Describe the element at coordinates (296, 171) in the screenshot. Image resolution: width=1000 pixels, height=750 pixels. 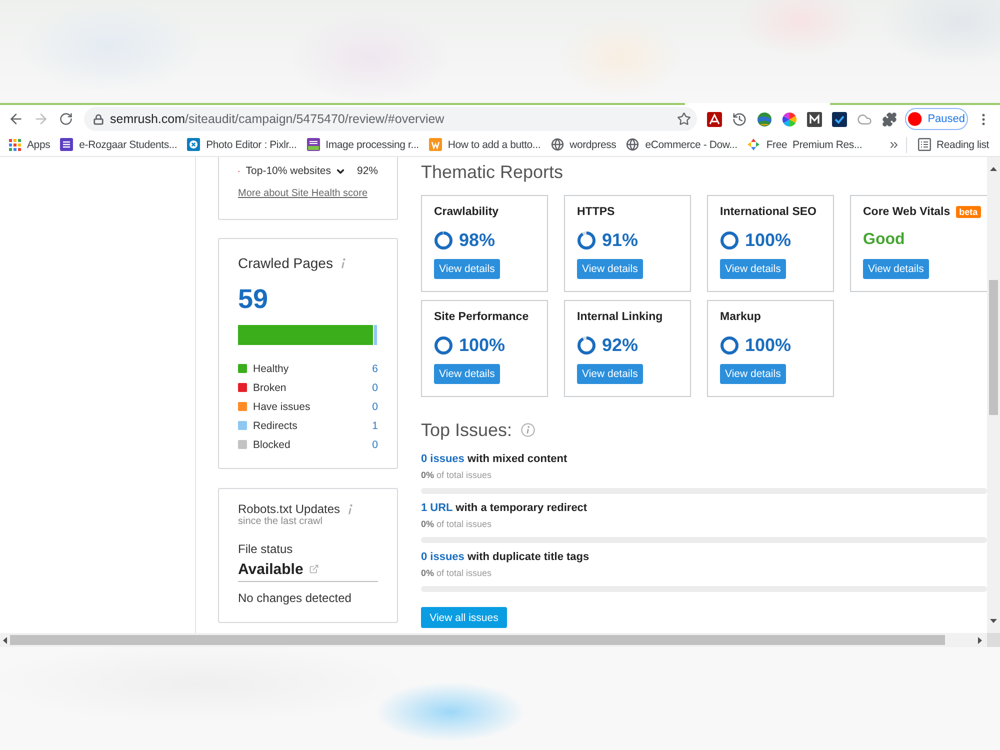
I see `benchmark-dropdown: Top-10% websites` at that location.